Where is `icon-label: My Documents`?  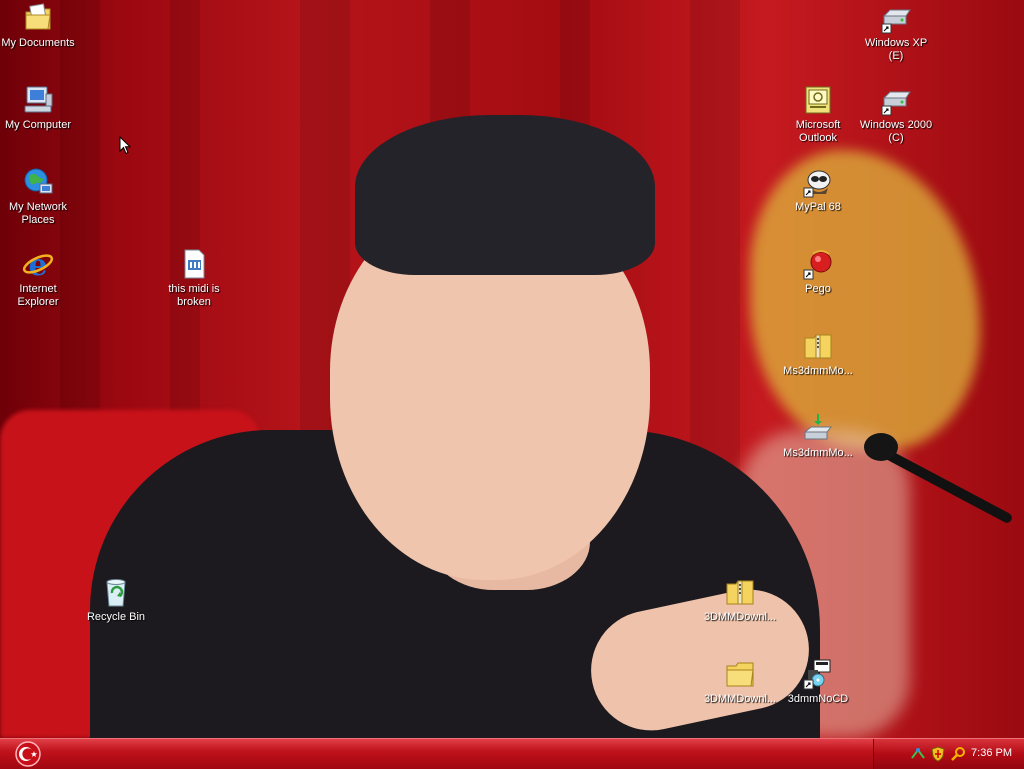
icon-label: My Documents is located at coordinates (38, 43).